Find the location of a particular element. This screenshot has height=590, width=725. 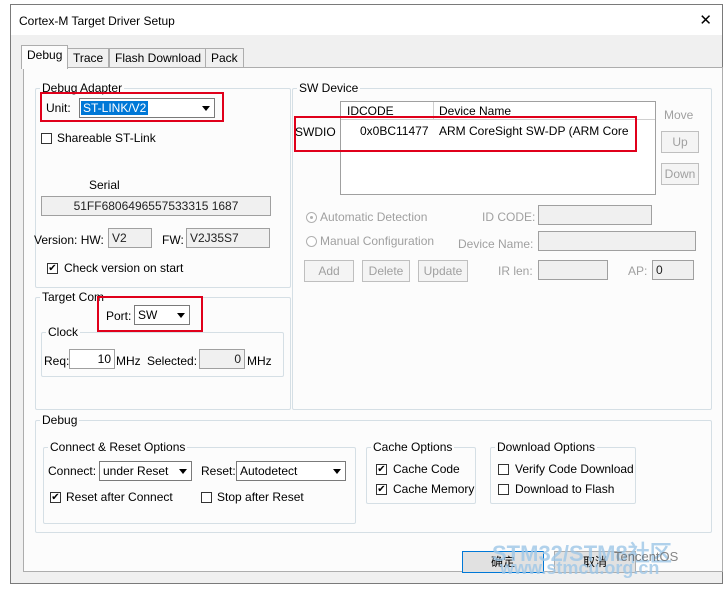

shareable-checkbox is located at coordinates (46, 138).